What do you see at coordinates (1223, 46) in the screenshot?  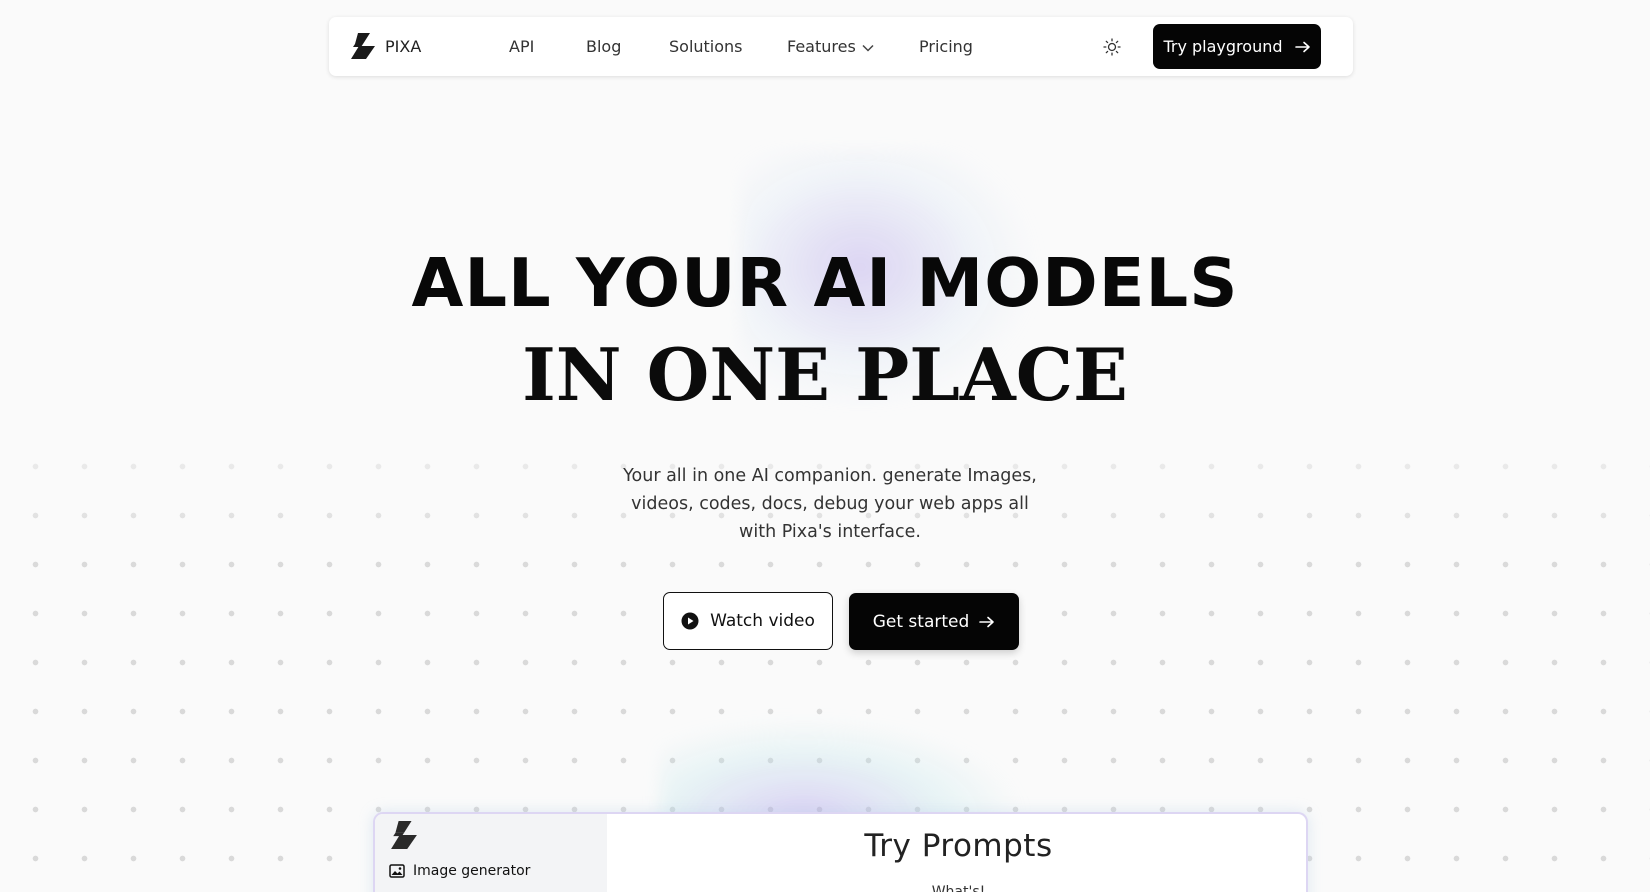 I see `try-playground-label: Try playground` at bounding box center [1223, 46].